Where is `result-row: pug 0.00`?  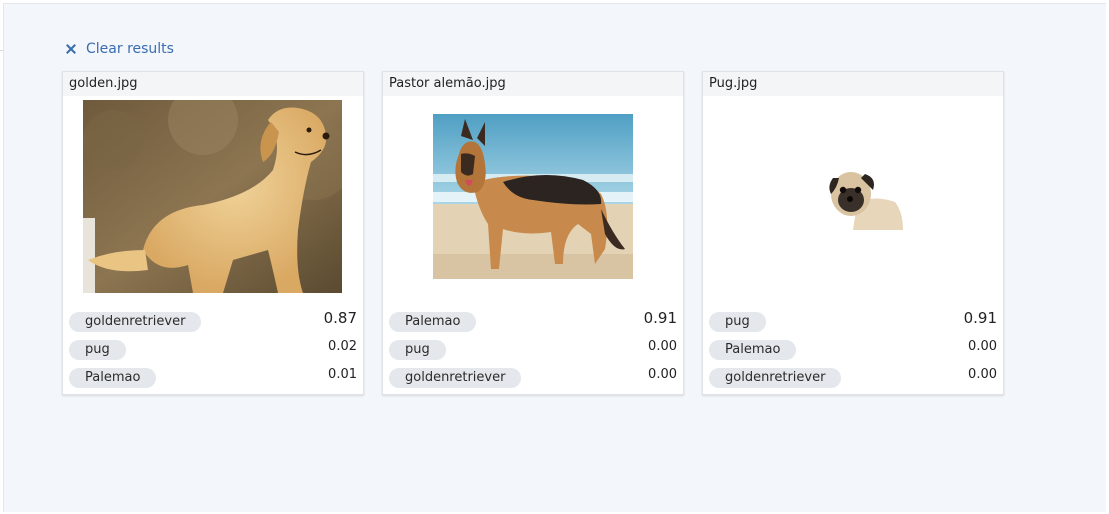
result-row: pug 0.00 is located at coordinates (533, 350).